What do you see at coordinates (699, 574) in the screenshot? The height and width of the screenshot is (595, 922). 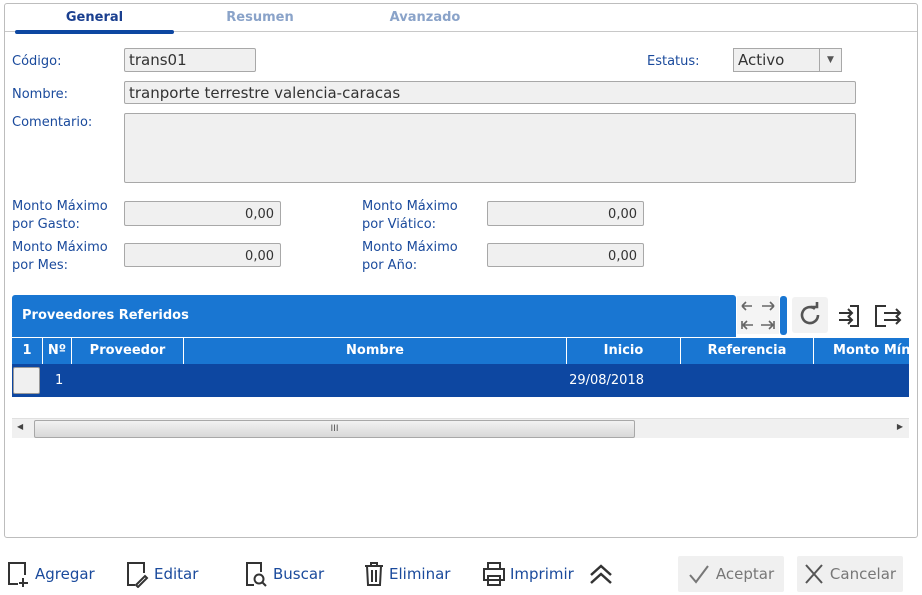 I see `check-icon` at bounding box center [699, 574].